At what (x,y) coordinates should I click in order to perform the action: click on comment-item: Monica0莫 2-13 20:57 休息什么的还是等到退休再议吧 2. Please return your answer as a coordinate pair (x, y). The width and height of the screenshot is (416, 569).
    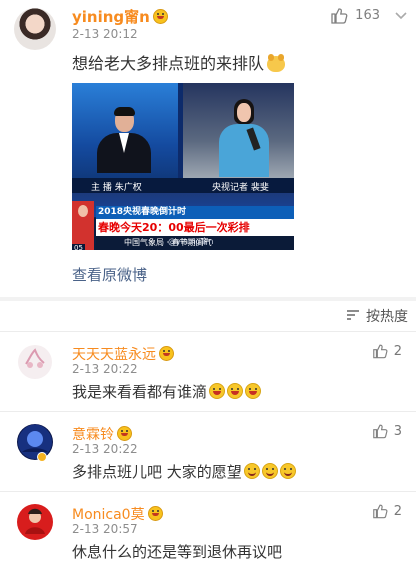
    Looking at the image, I should click on (208, 530).